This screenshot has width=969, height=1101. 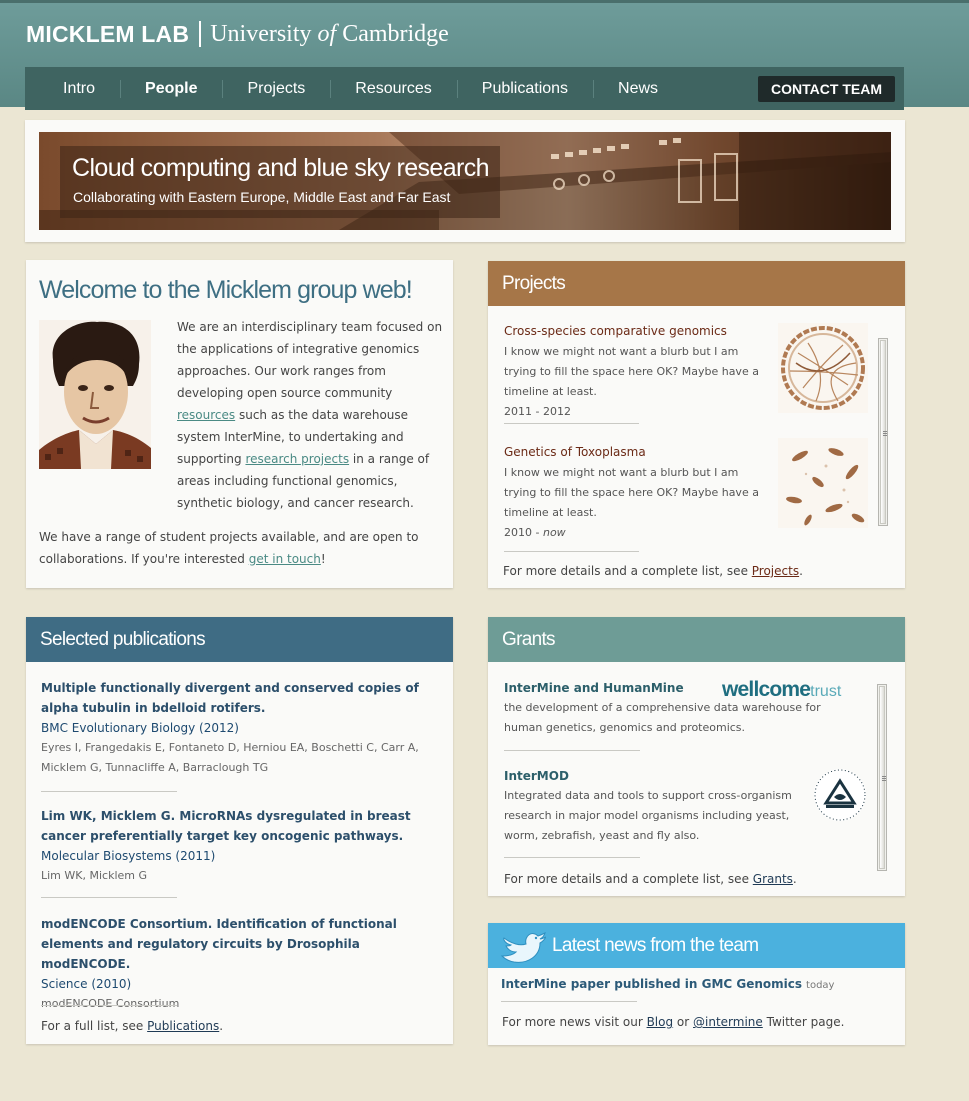 I want to click on site-brand: MICKLEM LAB University of Cambridge, so click(x=237, y=34).